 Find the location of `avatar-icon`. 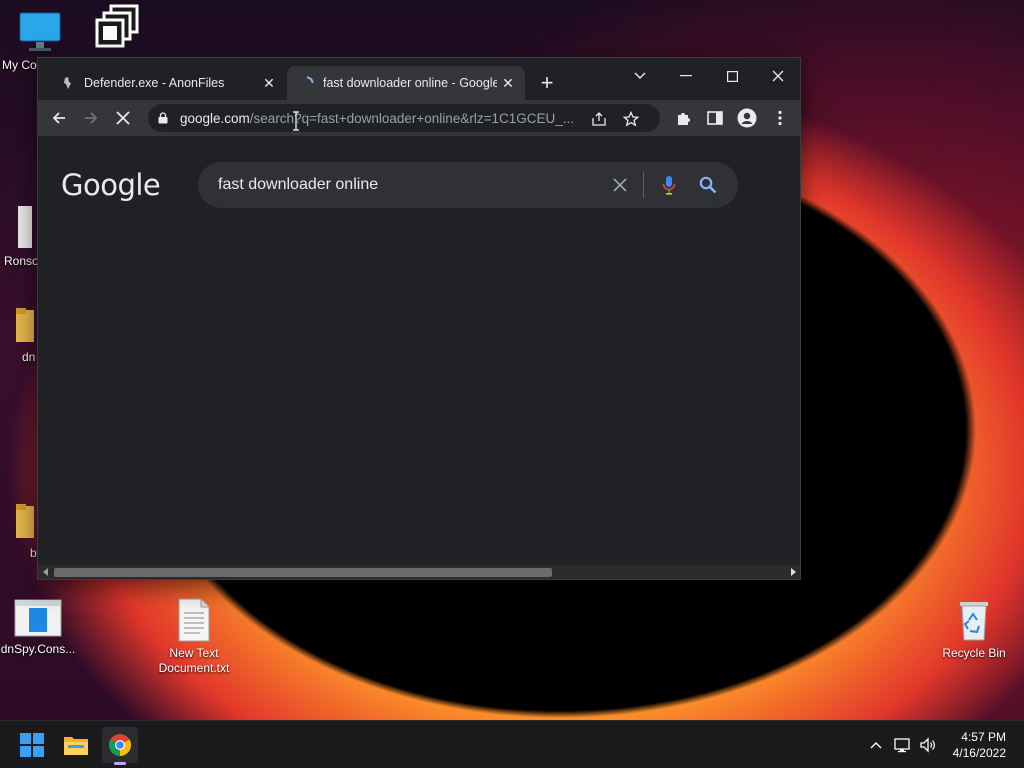

avatar-icon is located at coordinates (747, 118).